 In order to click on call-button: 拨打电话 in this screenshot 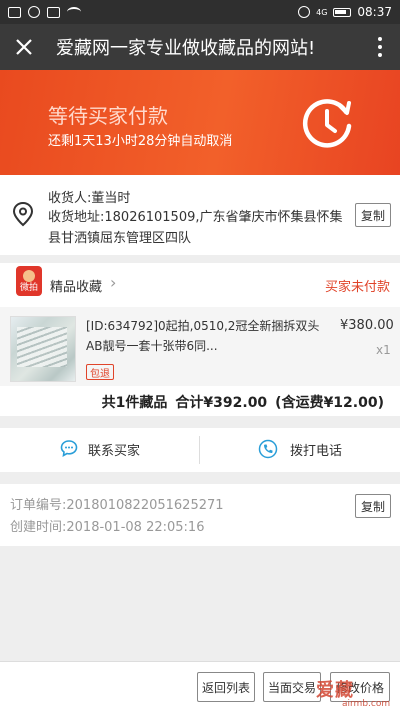, I will do `click(316, 449)`.